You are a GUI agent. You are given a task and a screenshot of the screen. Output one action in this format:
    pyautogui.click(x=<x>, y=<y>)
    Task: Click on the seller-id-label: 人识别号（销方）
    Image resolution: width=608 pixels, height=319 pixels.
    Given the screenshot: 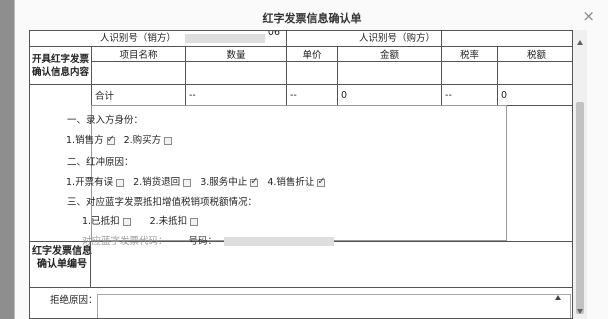 What is the action you would take?
    pyautogui.click(x=137, y=38)
    